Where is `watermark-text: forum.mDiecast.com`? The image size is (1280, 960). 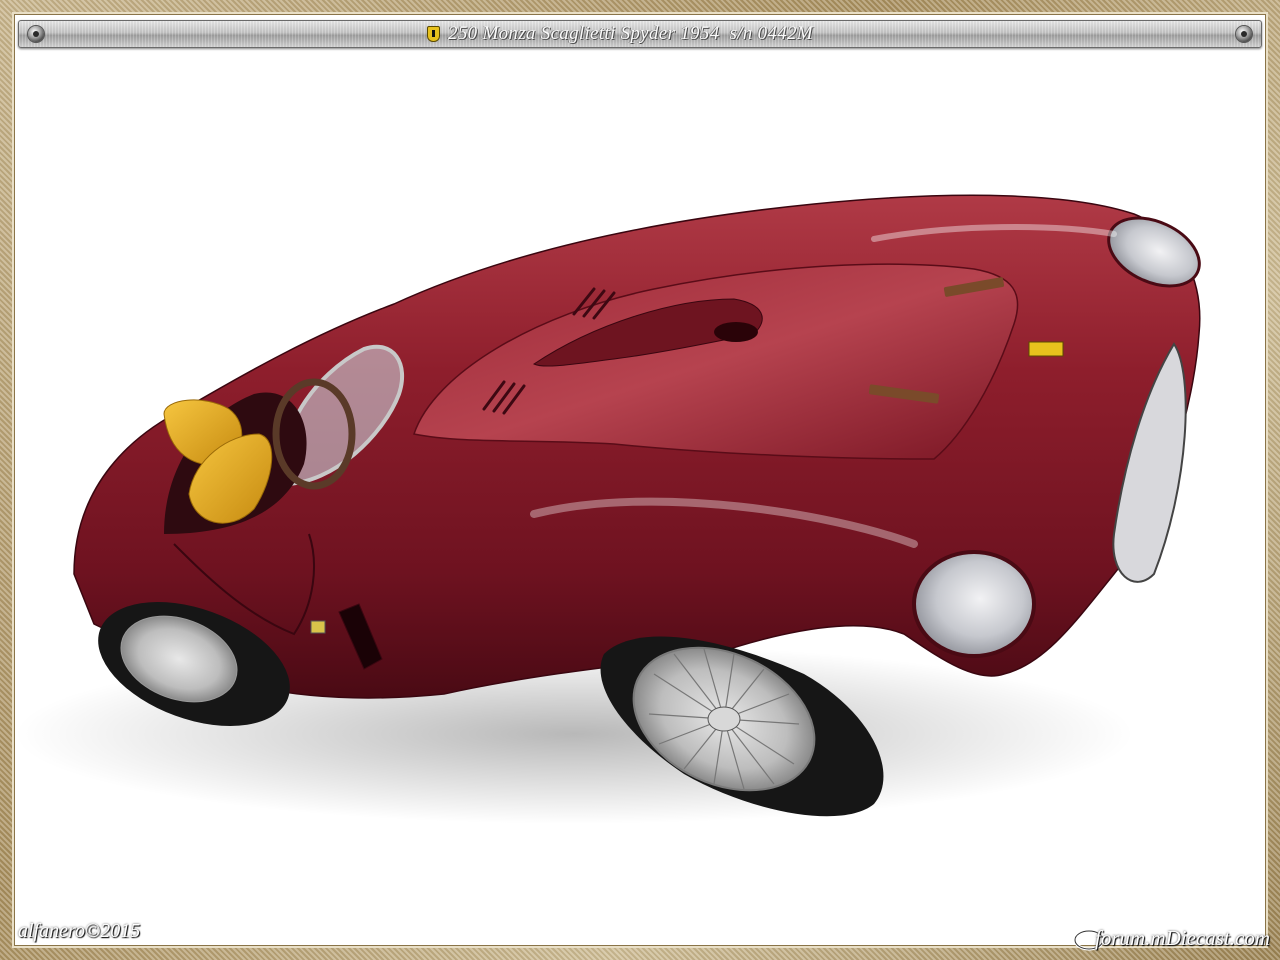
watermark-text: forum.mDiecast.com is located at coordinates (1182, 937).